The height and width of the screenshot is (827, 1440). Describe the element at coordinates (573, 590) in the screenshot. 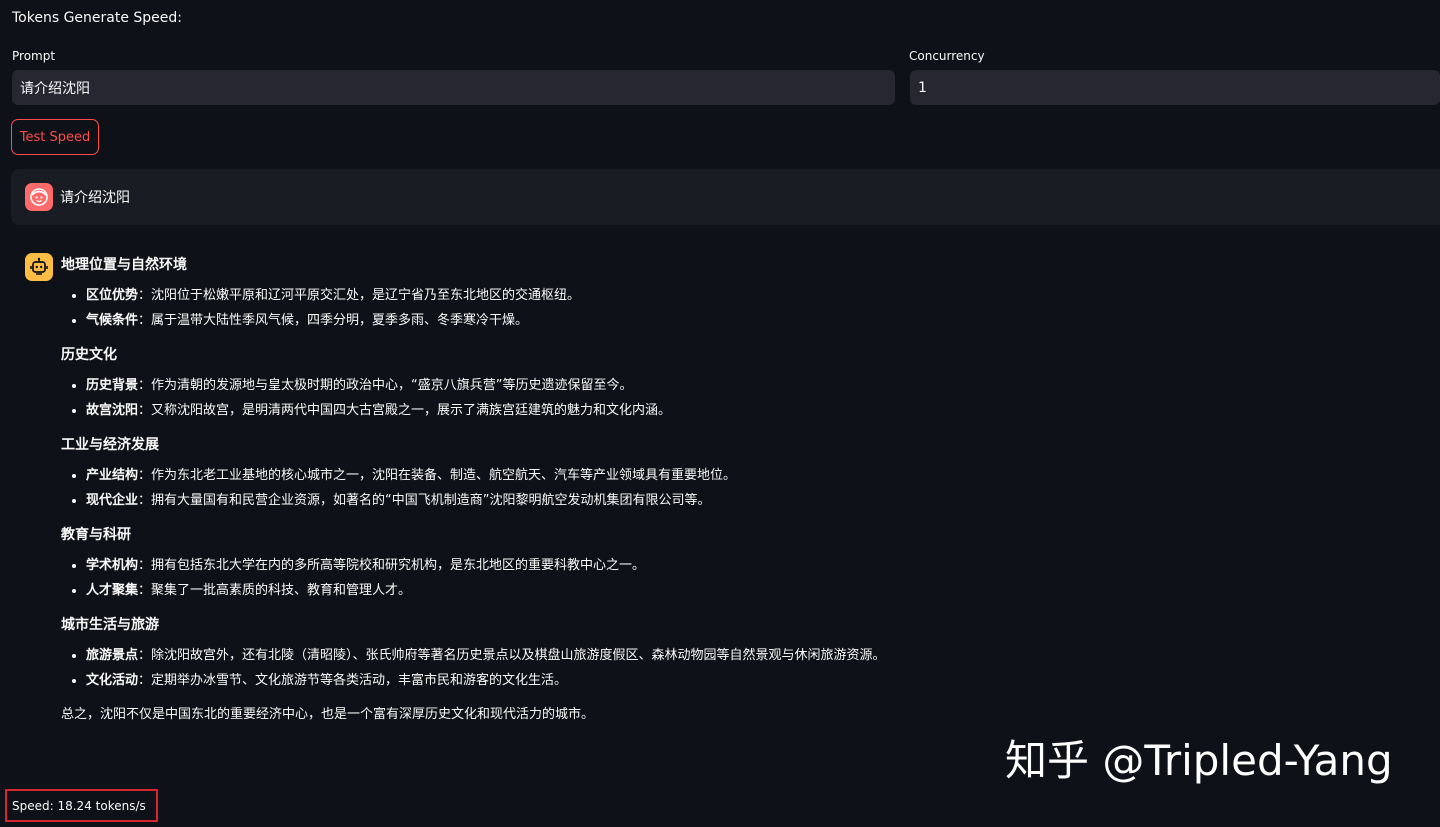

I see `list-item: 人才聚集：聚集了一批高素质的科技、教育和管理人才。` at that location.